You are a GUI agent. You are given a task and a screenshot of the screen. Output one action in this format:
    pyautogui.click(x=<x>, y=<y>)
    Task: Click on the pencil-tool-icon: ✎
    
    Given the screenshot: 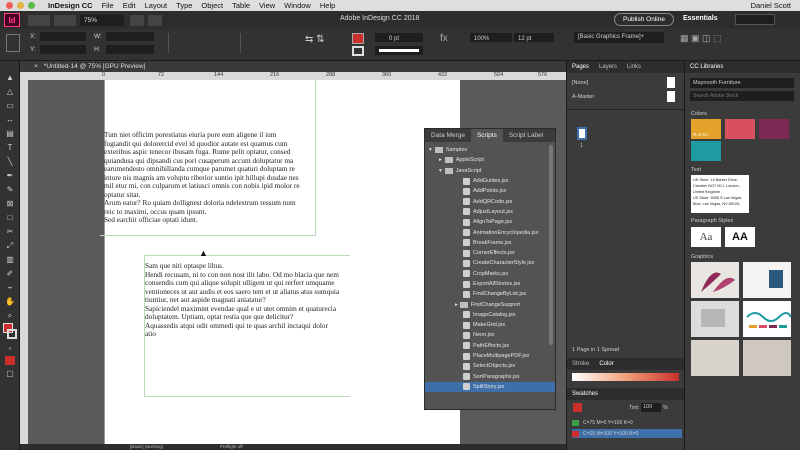 What is the action you would take?
    pyautogui.click(x=10, y=189)
    